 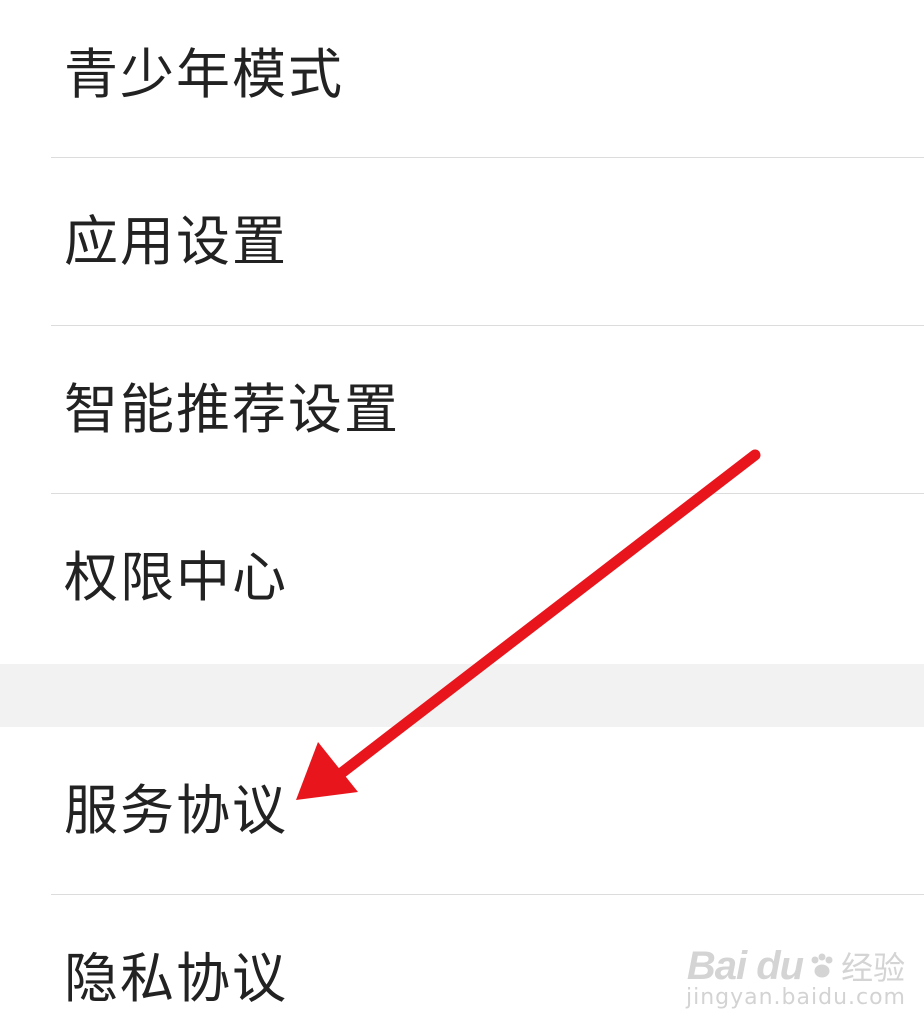 What do you see at coordinates (176, 810) in the screenshot?
I see `menu-item-label: 服务协议` at bounding box center [176, 810].